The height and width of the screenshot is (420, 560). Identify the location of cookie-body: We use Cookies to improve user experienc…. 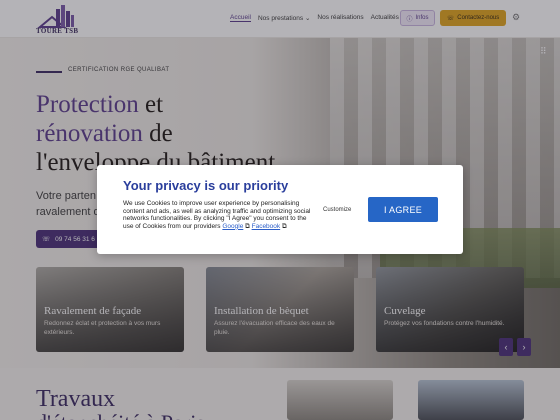
(218, 215).